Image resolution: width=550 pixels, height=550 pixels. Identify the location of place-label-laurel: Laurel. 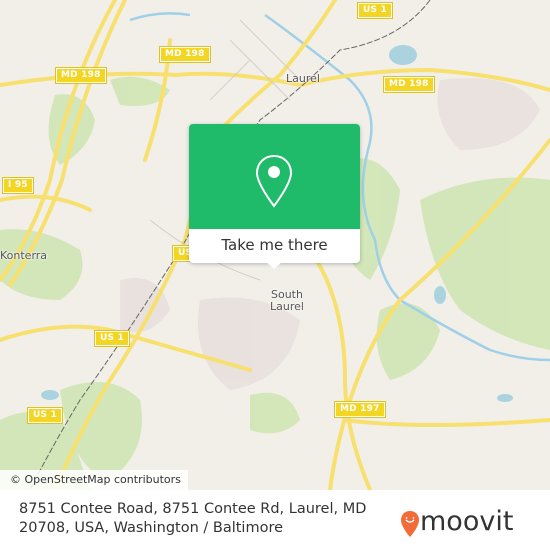
(303, 78).